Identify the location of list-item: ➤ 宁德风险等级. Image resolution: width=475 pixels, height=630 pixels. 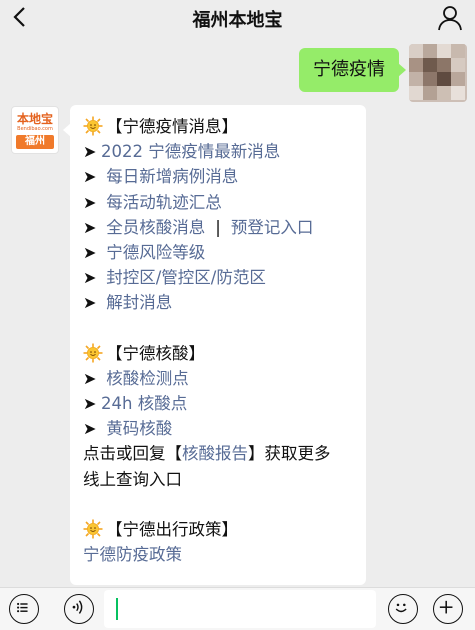
(218, 252).